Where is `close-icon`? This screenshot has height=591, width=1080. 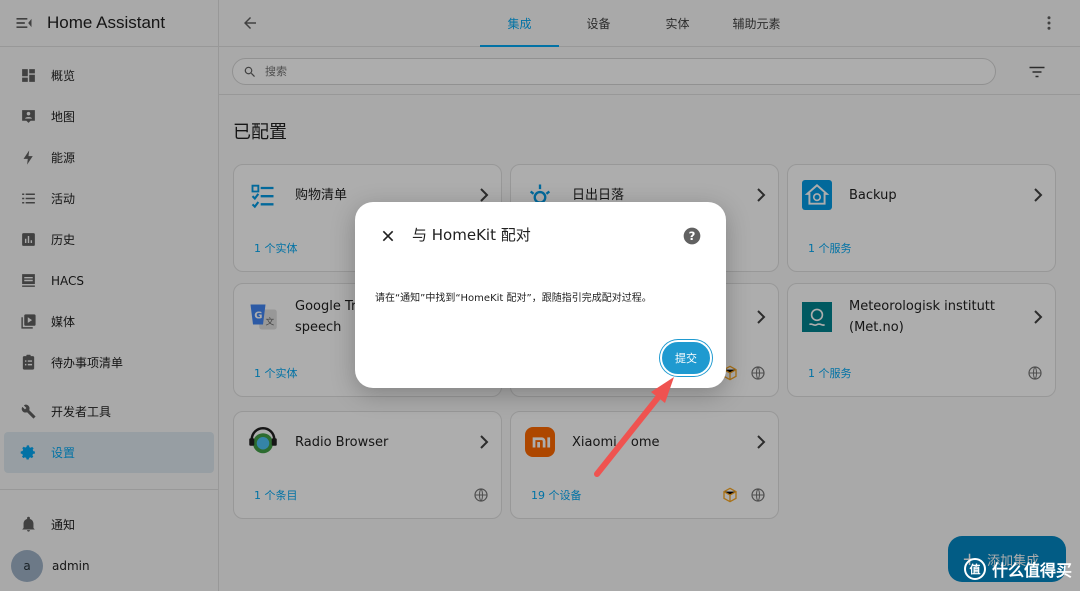
close-icon is located at coordinates (388, 236).